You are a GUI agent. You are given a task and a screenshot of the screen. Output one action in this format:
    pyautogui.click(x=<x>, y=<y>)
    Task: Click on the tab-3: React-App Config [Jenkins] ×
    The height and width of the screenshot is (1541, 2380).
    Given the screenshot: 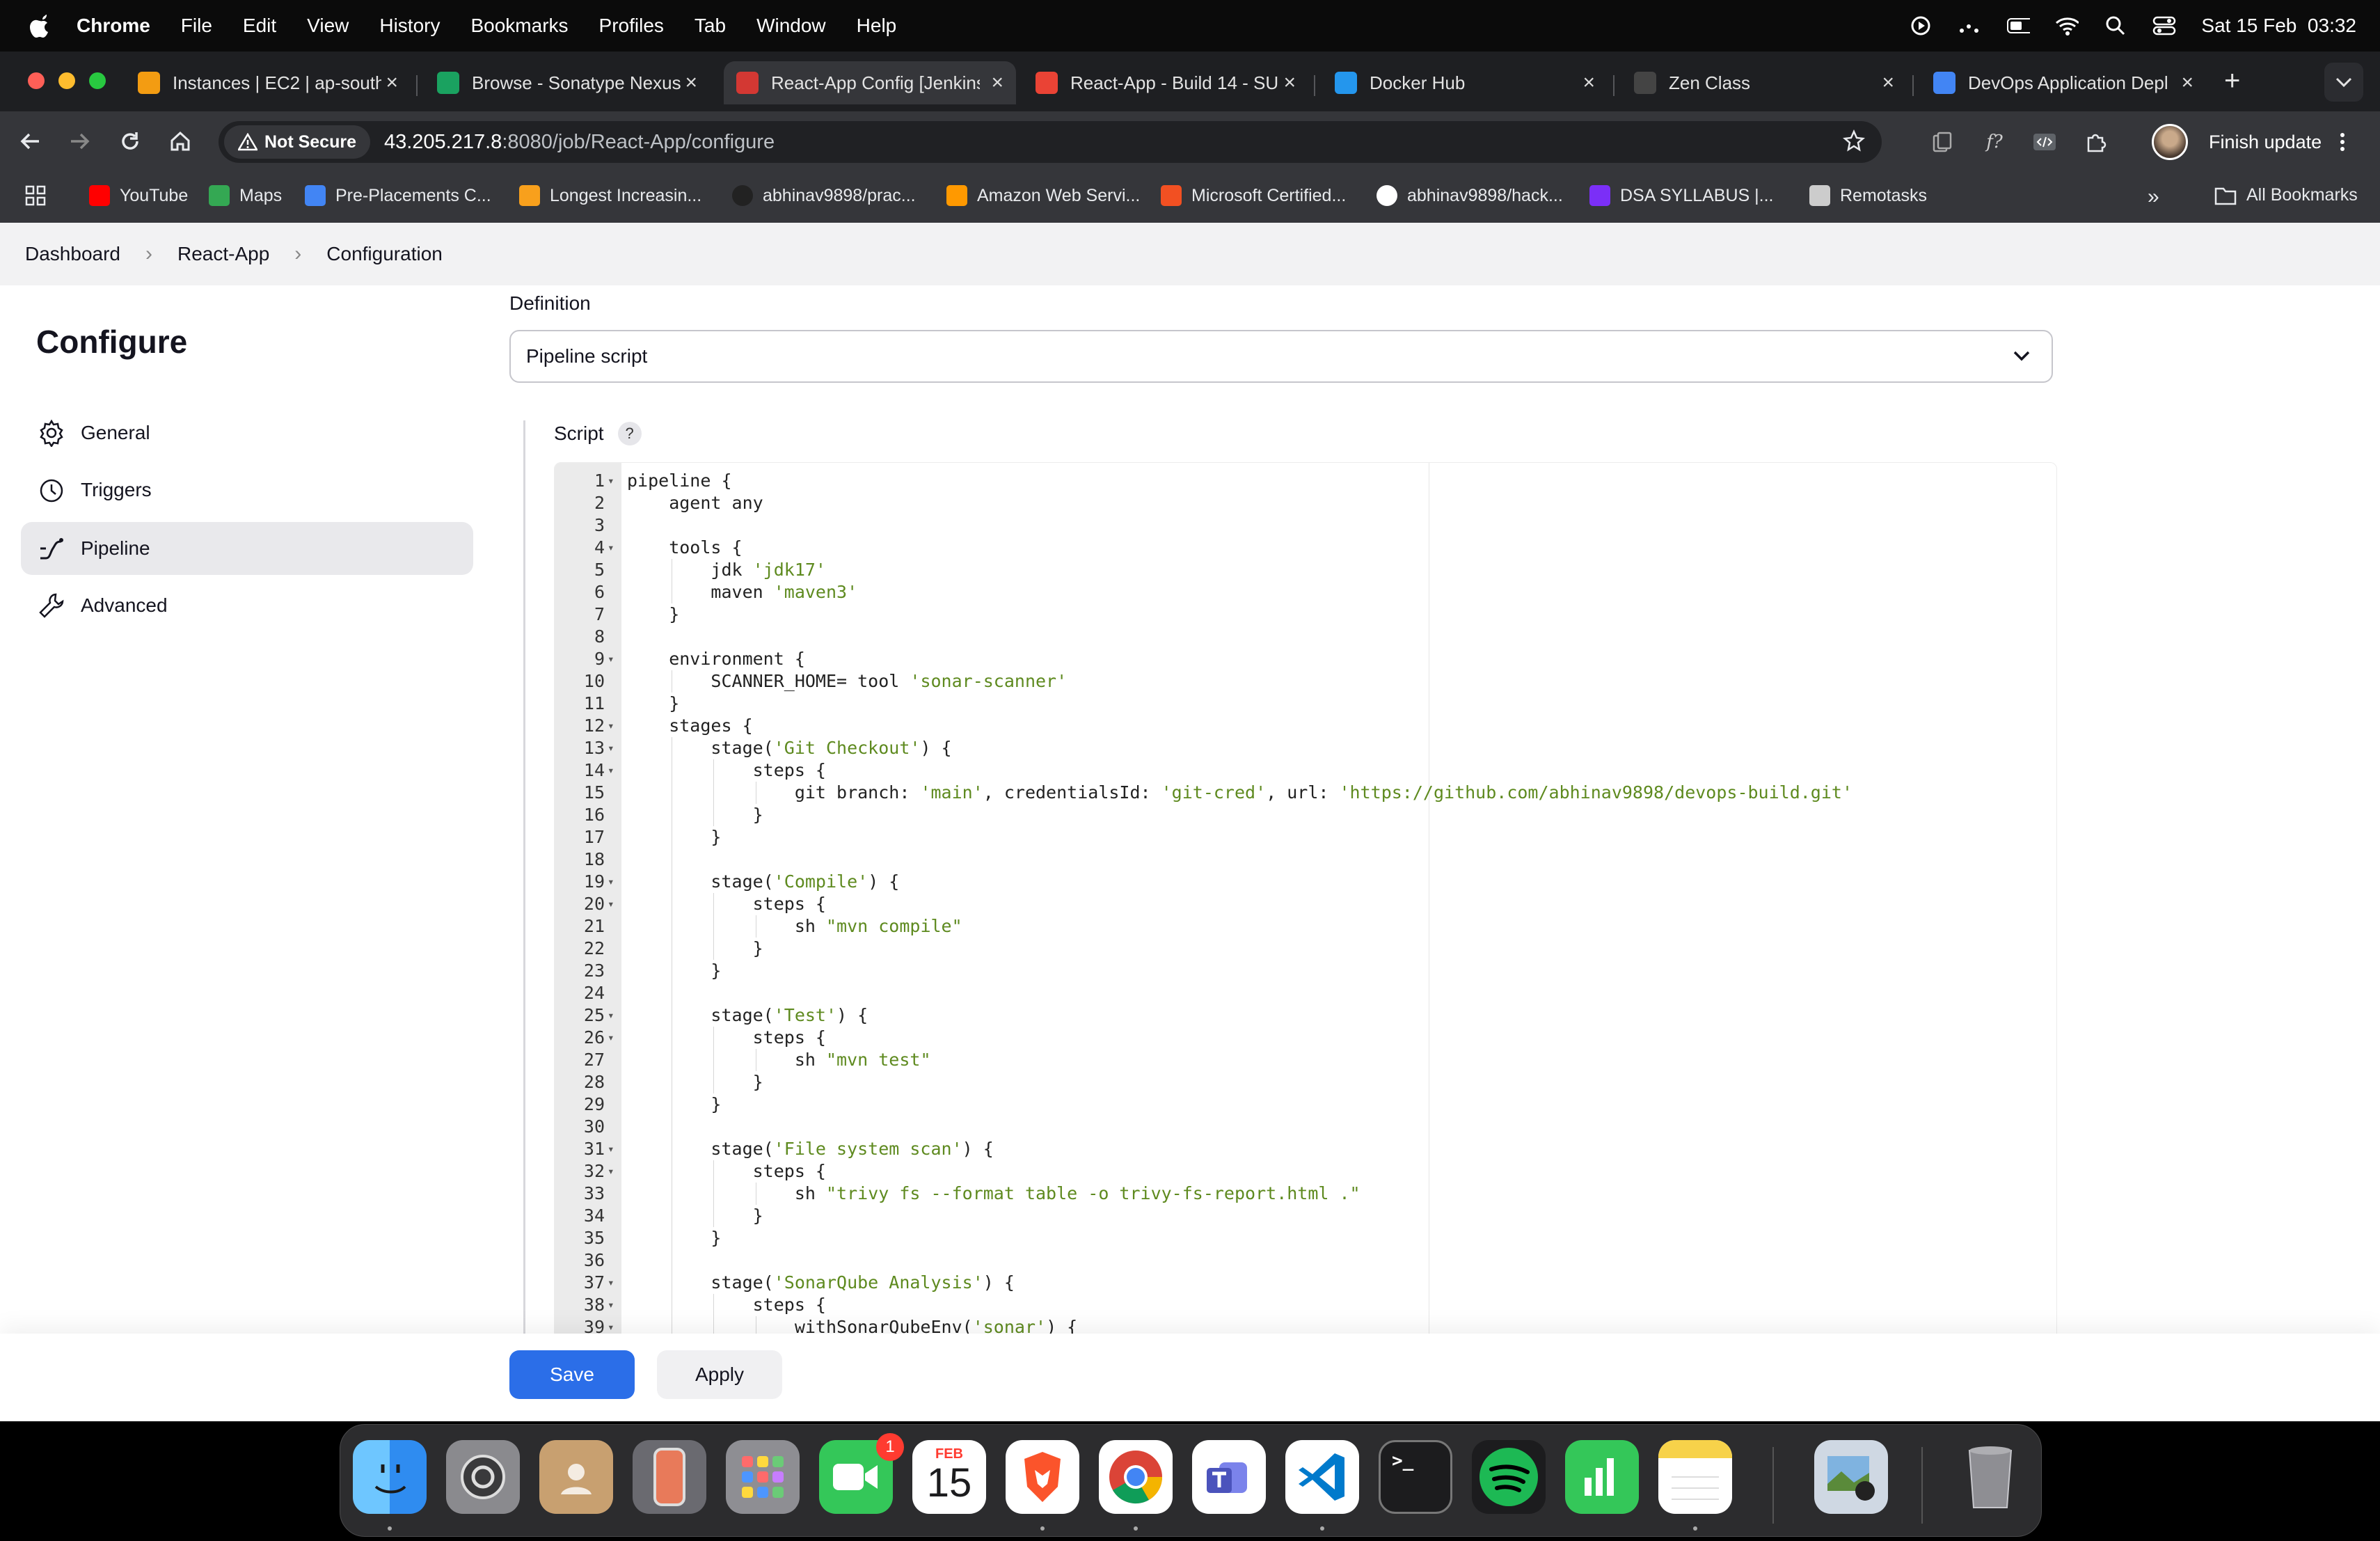 What is the action you would take?
    pyautogui.click(x=870, y=82)
    